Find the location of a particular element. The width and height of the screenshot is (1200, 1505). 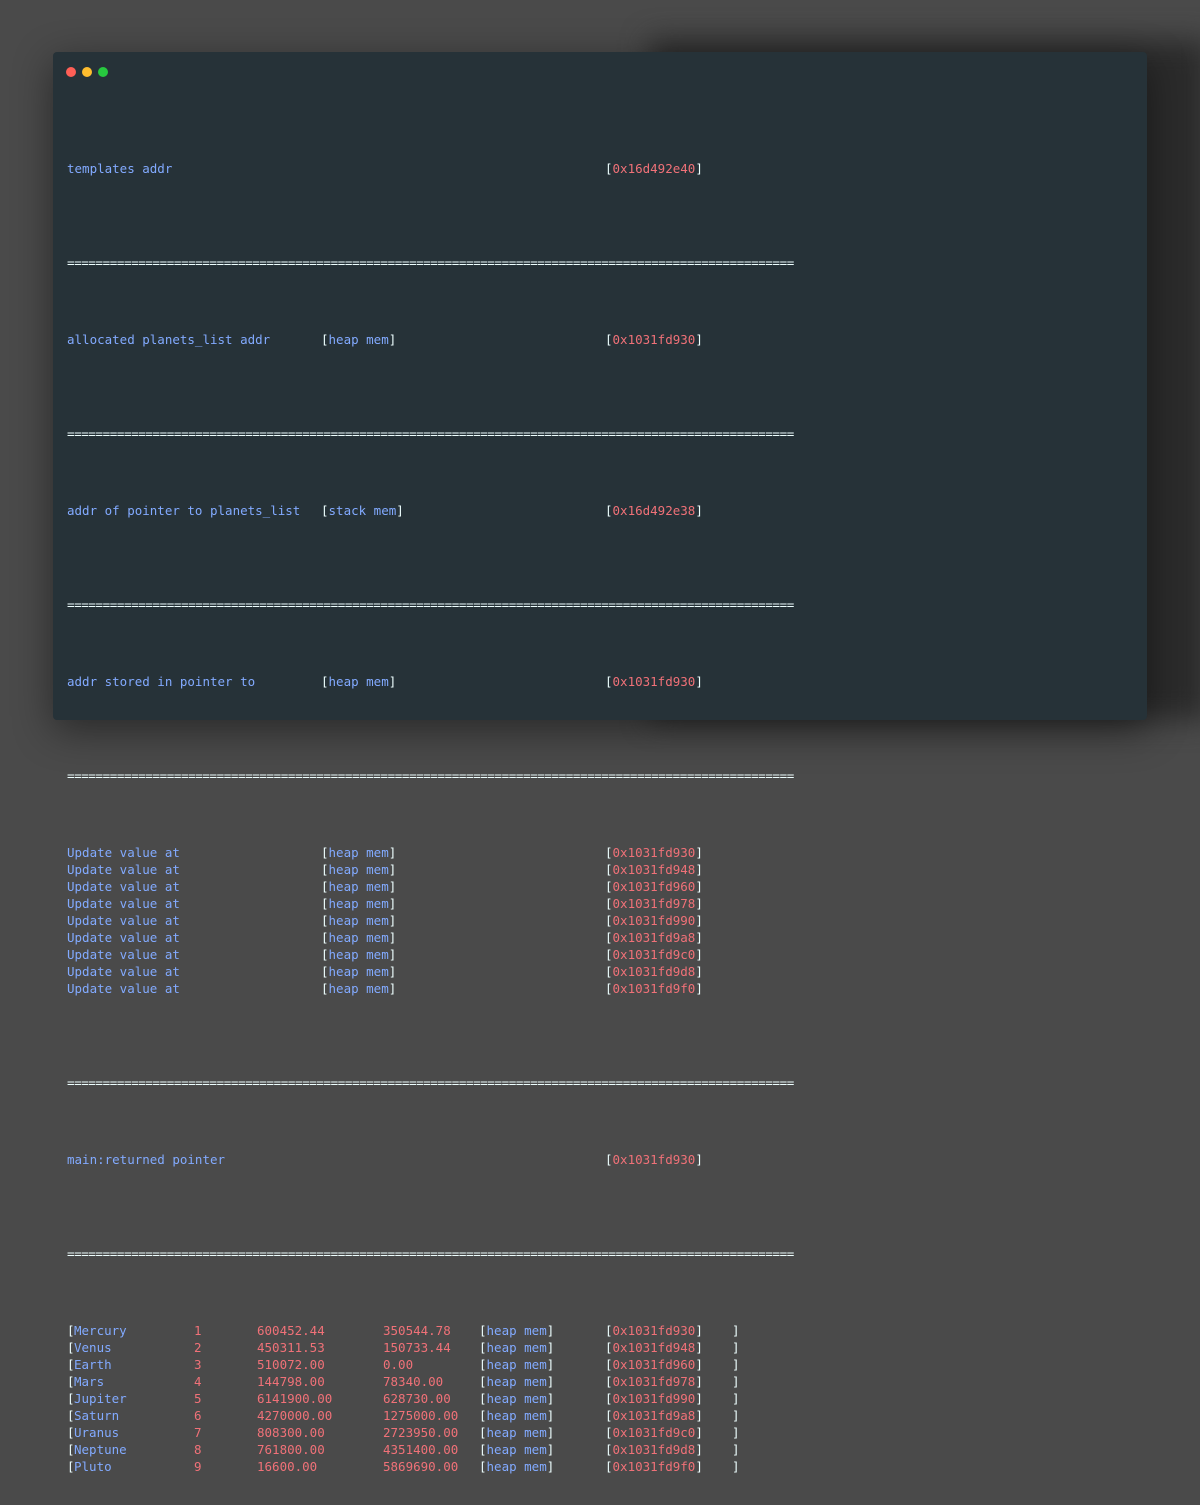

planet-value-1: 808300.00 is located at coordinates (291, 1432).